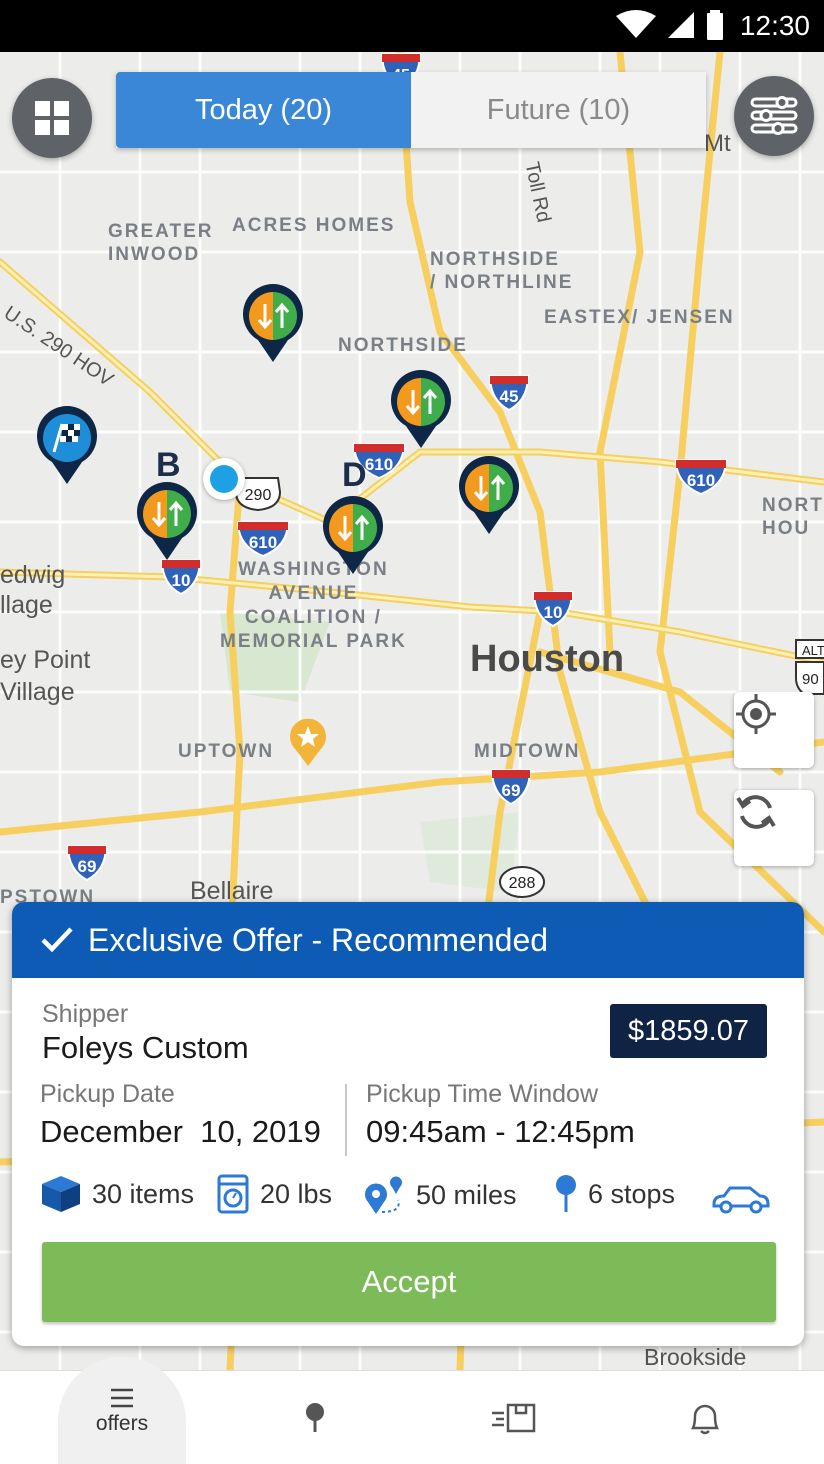 The width and height of the screenshot is (824, 1464). Describe the element at coordinates (143, 1193) in the screenshot. I see `items-count: 30 items` at that location.